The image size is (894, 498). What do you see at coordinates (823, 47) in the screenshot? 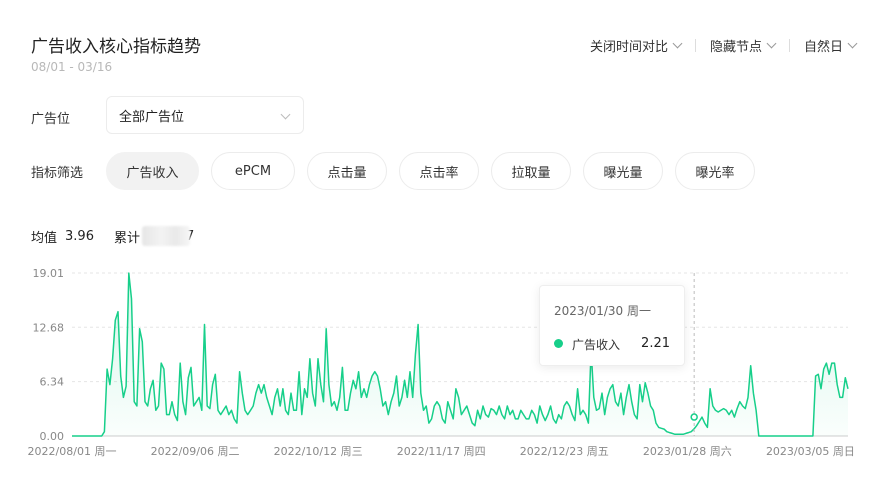
I see `granularity-label: 自然日` at bounding box center [823, 47].